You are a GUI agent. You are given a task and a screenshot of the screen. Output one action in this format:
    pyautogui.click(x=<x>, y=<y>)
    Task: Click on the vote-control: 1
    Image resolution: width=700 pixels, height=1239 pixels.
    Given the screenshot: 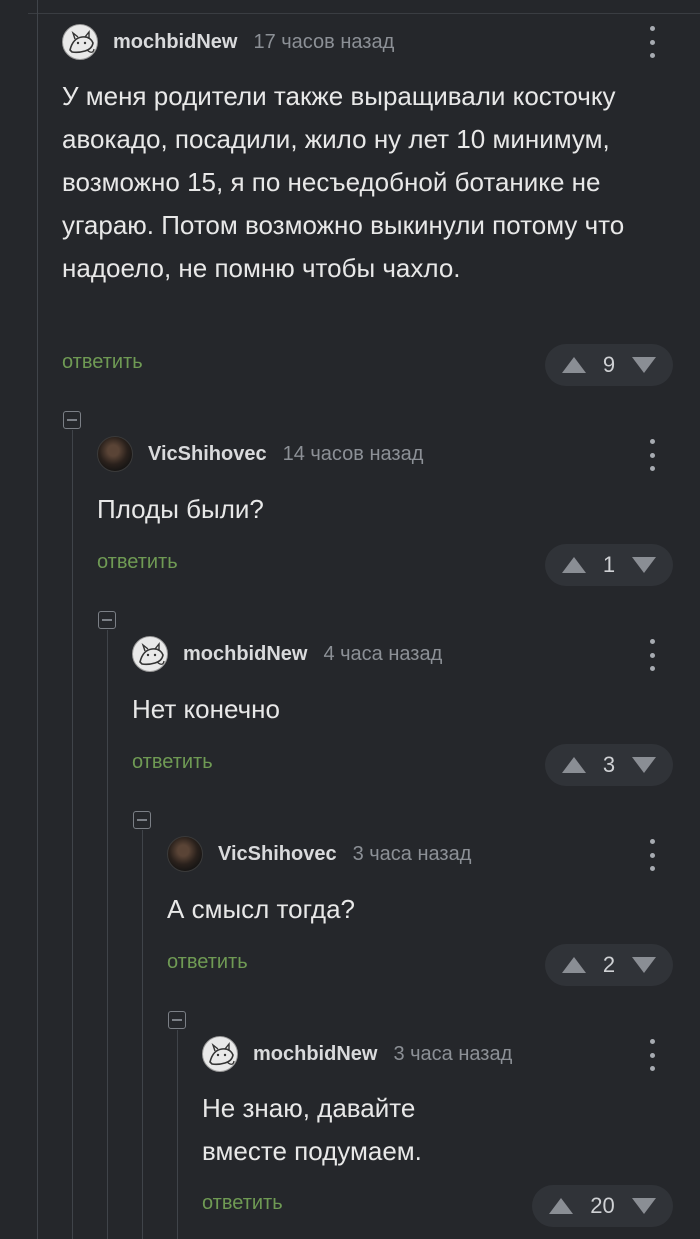 What is the action you would take?
    pyautogui.click(x=609, y=565)
    